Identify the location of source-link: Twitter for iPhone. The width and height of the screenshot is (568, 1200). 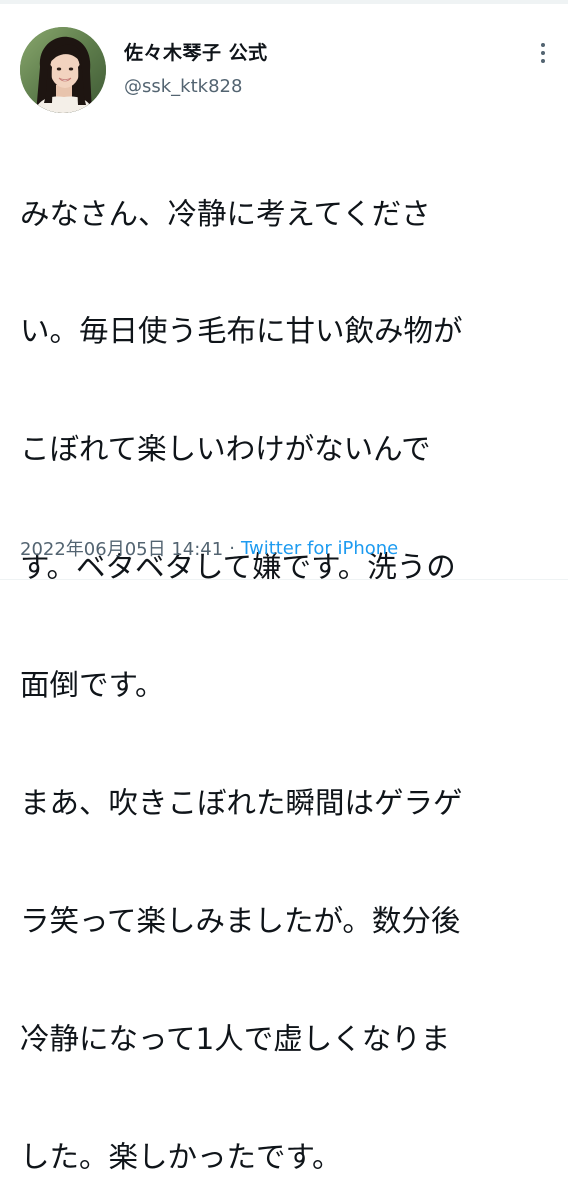
(319, 548).